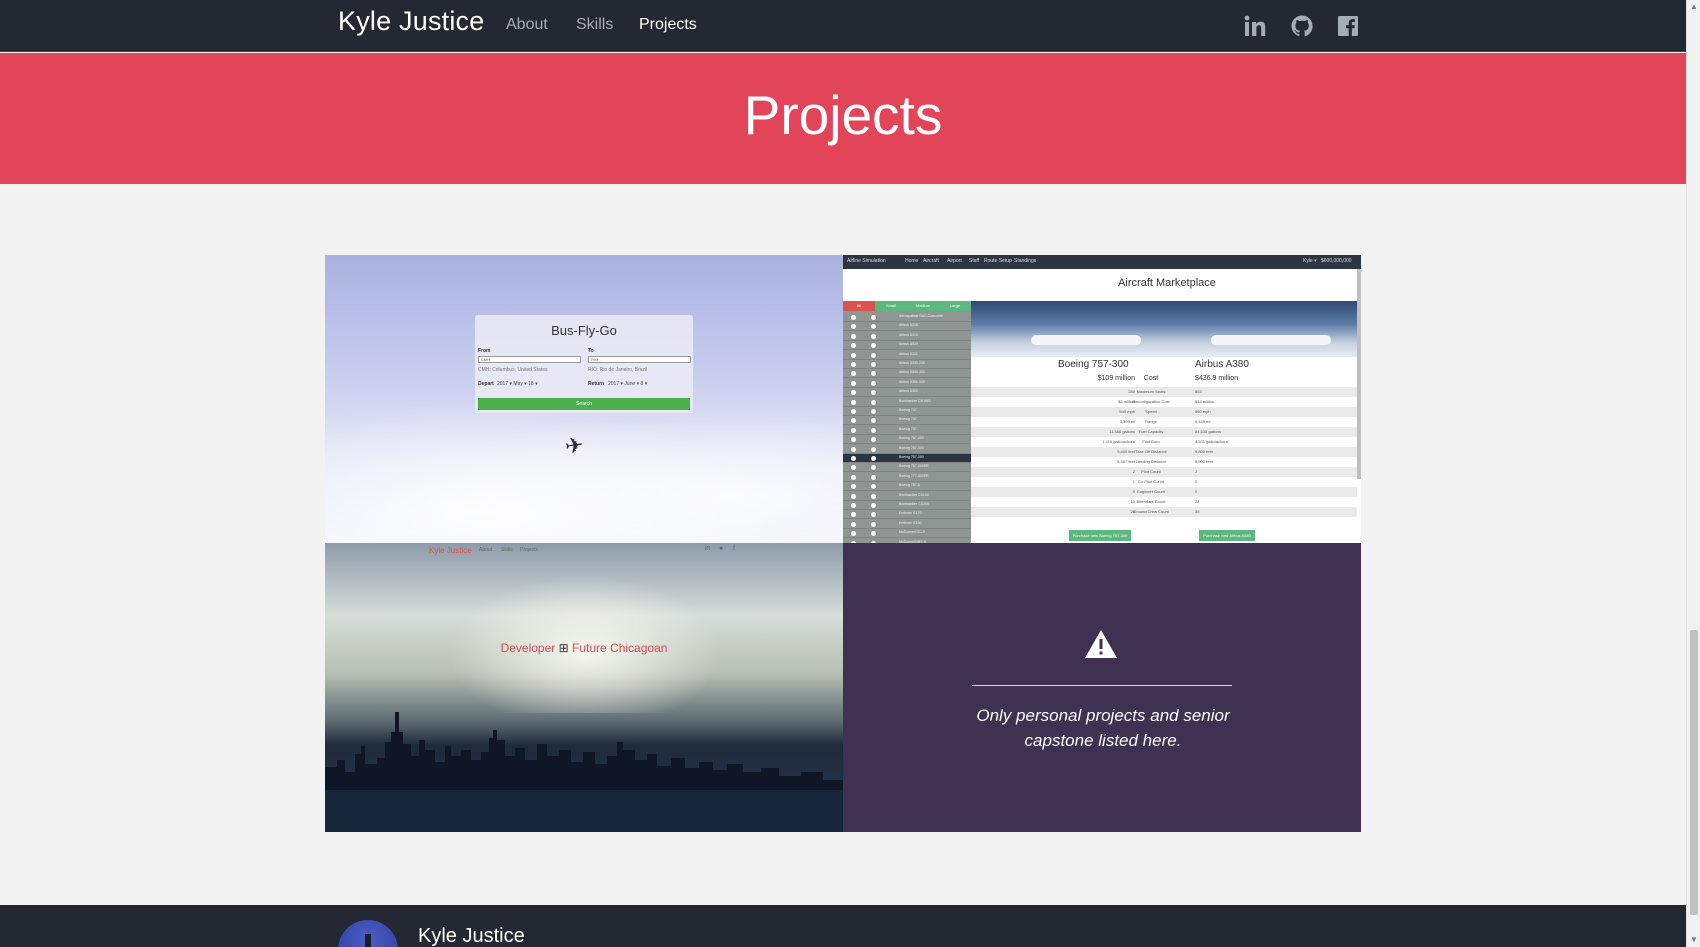 The image size is (1700, 947). I want to click on portfolio-brand: Kyle Justice, so click(450, 550).